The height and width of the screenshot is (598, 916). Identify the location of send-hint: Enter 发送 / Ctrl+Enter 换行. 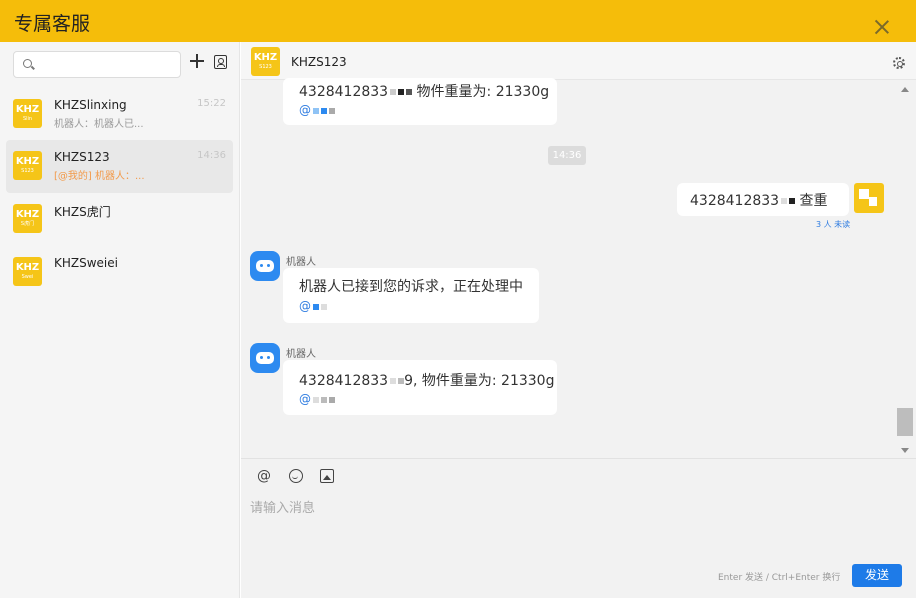
(779, 578).